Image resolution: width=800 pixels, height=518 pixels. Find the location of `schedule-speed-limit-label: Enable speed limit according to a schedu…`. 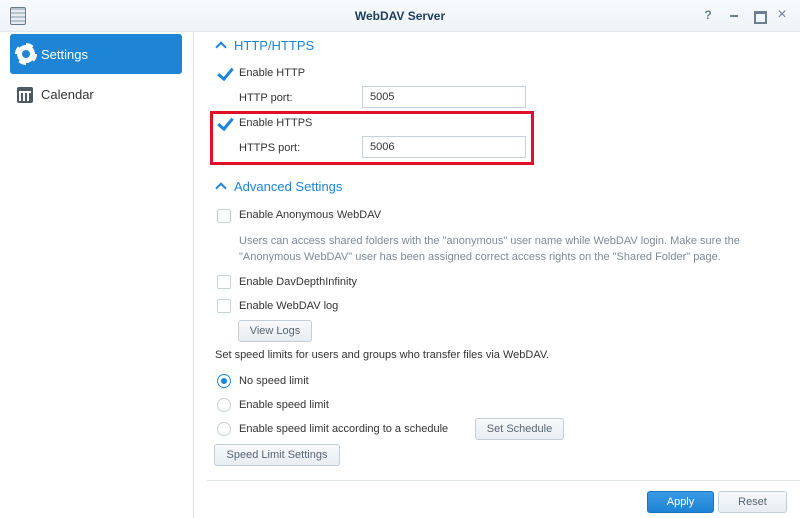

schedule-speed-limit-label: Enable speed limit according to a schedu… is located at coordinates (344, 429).